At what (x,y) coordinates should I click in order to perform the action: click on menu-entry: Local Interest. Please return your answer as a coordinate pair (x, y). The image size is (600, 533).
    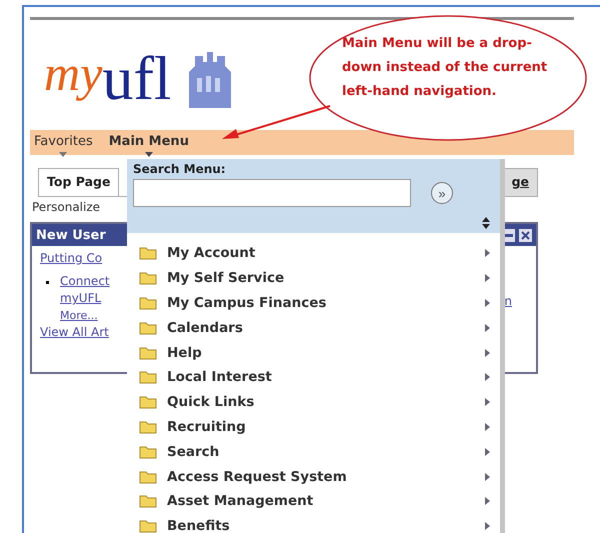
    Looking at the image, I should click on (313, 377).